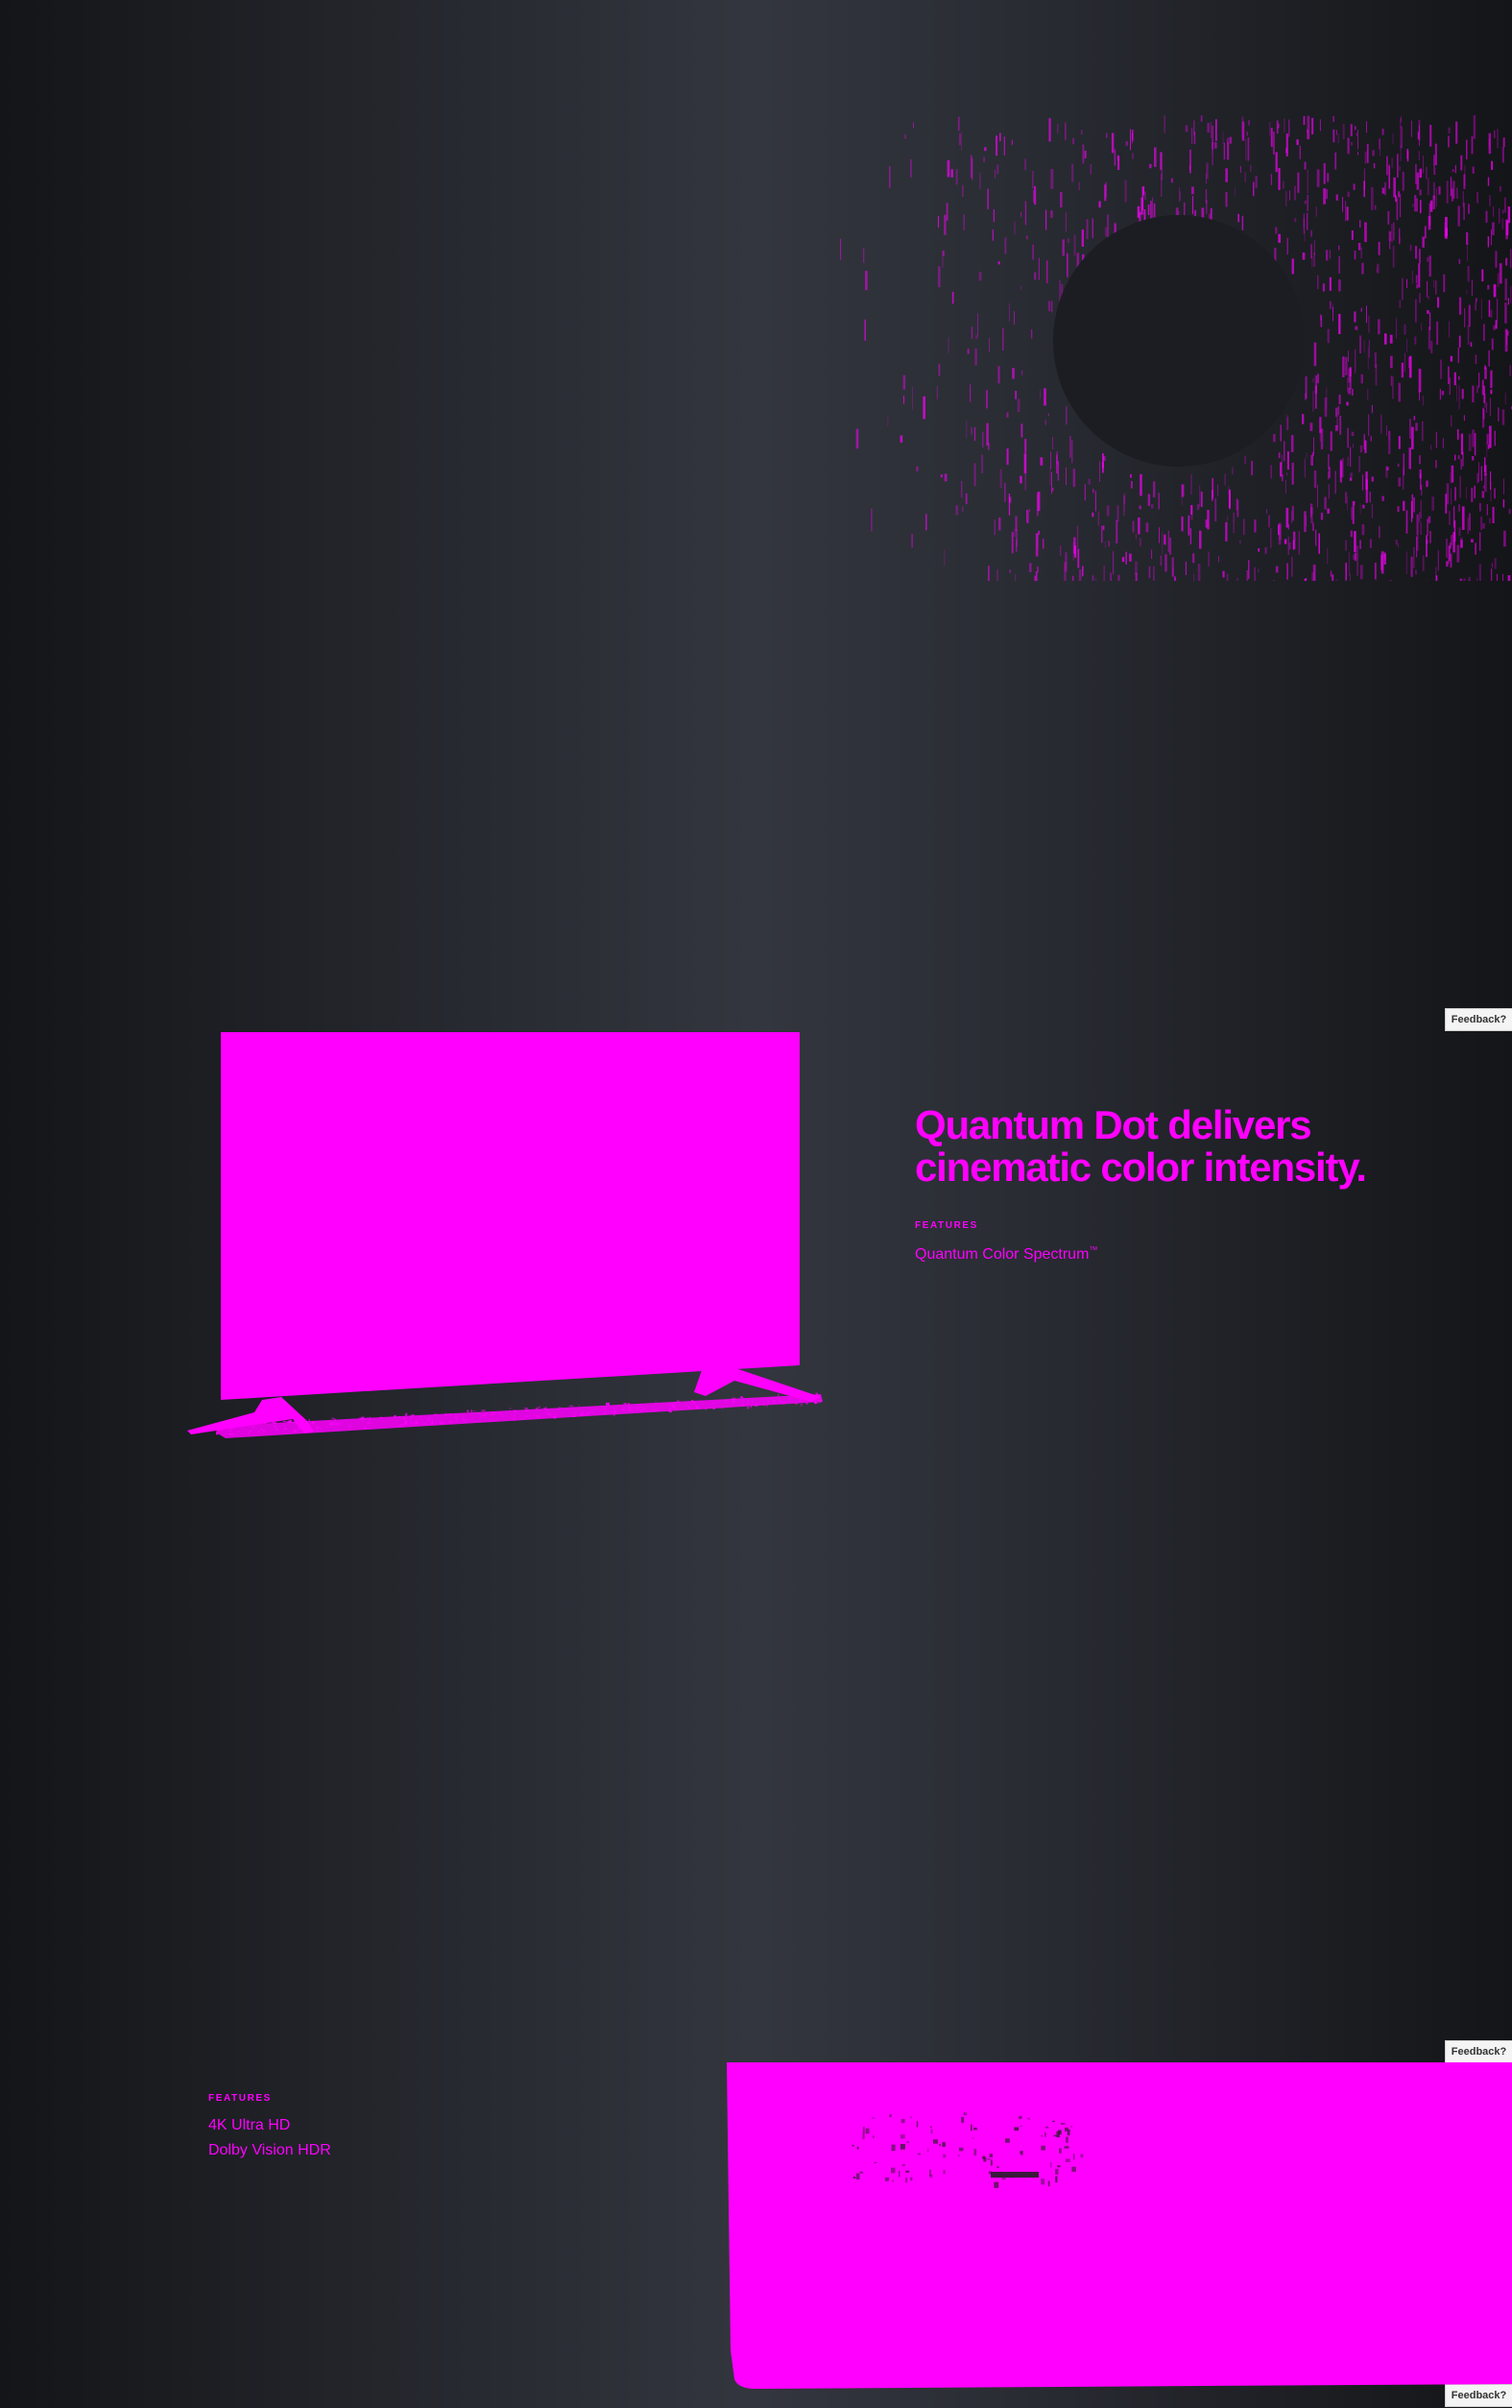  I want to click on bottom-features-section: FEATURES 4K Ultra HD Dolby Vision HDR, so click(371, 2128).